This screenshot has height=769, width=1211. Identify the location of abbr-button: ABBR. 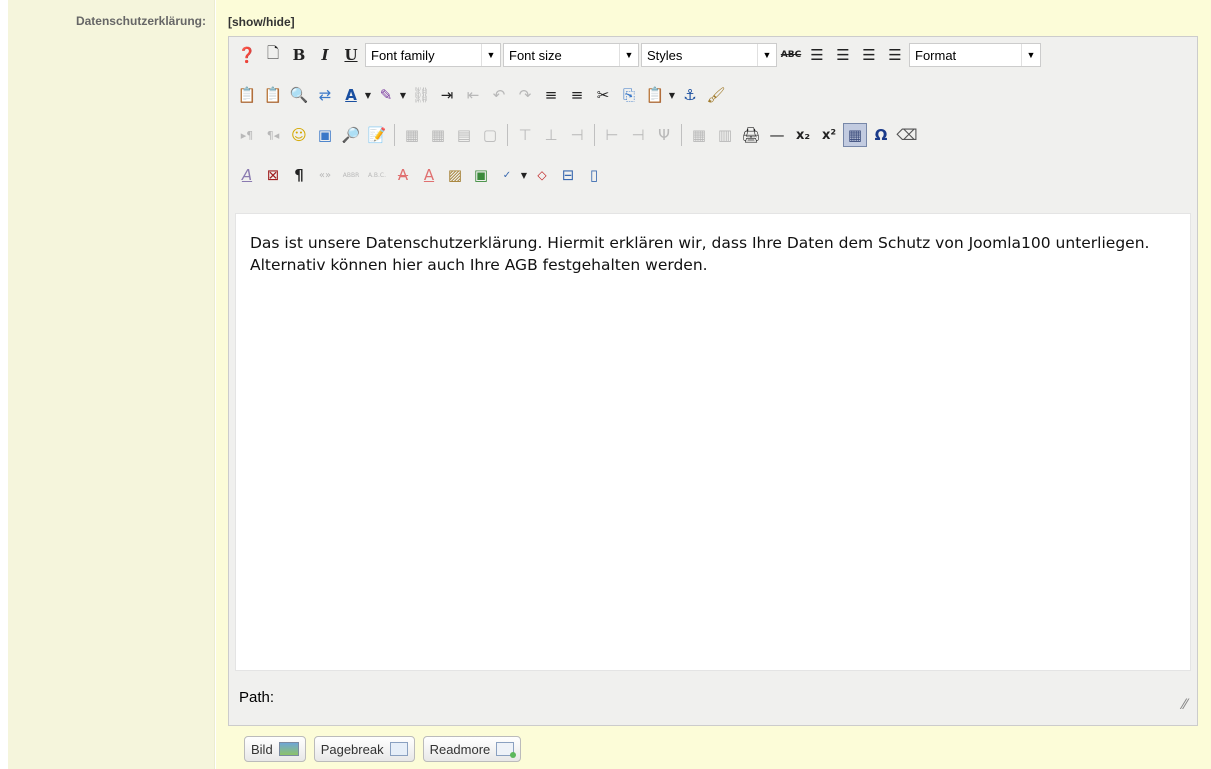
(351, 175).